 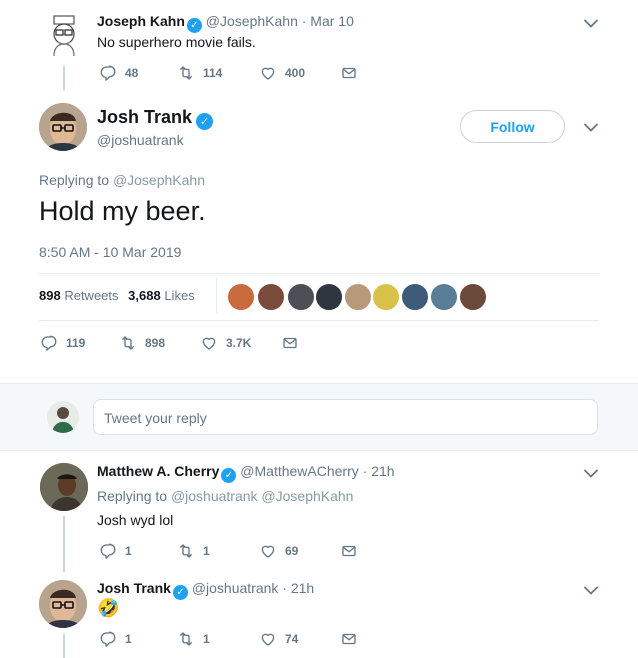 I want to click on retweet-count: 114, so click(x=213, y=73).